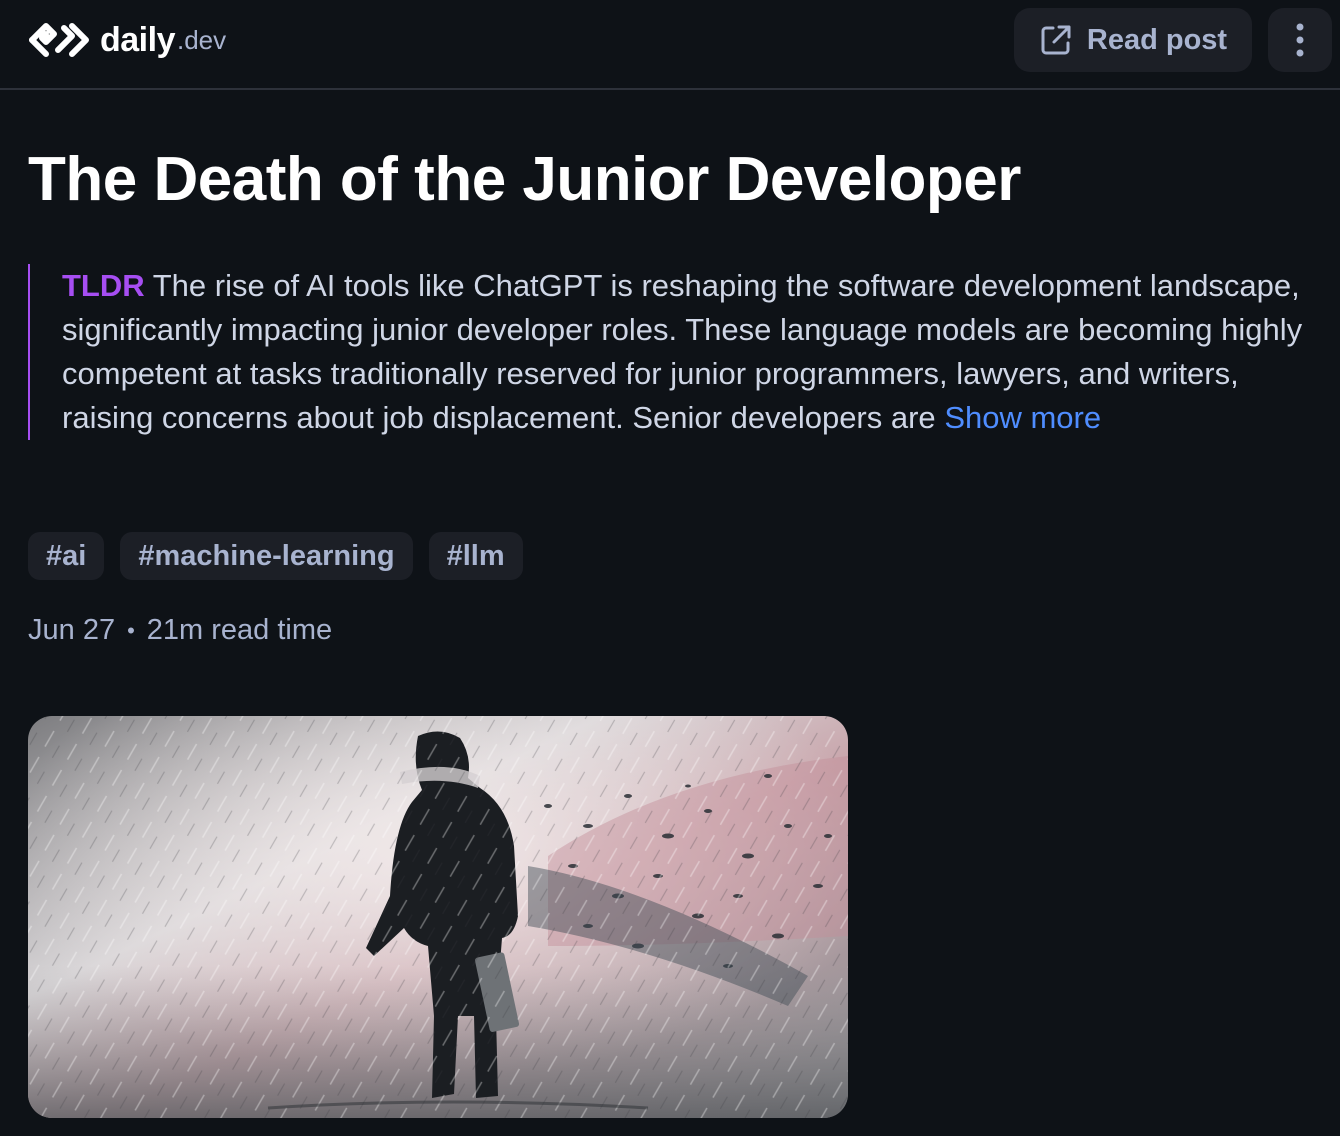 The height and width of the screenshot is (1136, 1340). What do you see at coordinates (670, 45) in the screenshot?
I see `top-bar: daily .dev Read post` at bounding box center [670, 45].